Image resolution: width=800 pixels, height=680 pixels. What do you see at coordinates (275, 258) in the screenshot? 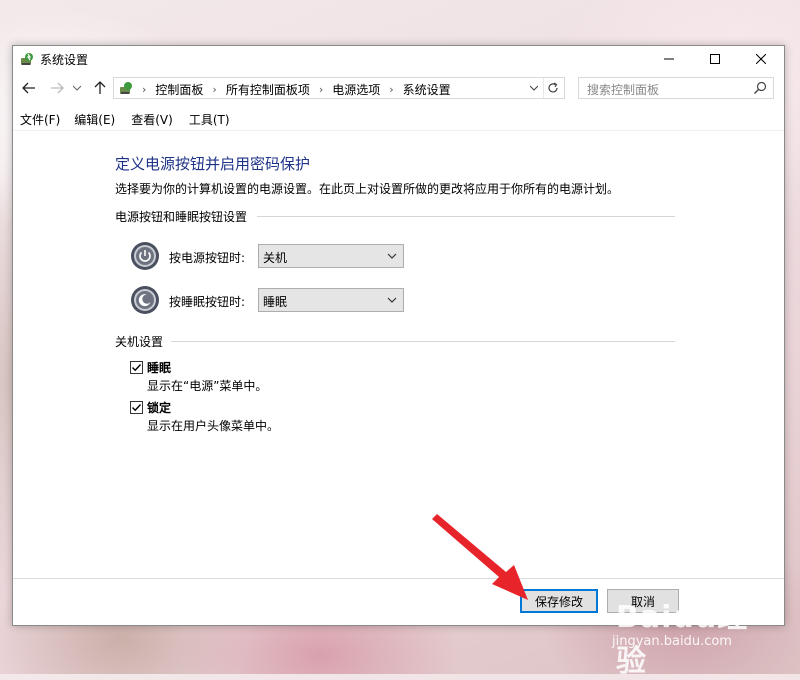
I see `power-button-action-value: 关机` at bounding box center [275, 258].